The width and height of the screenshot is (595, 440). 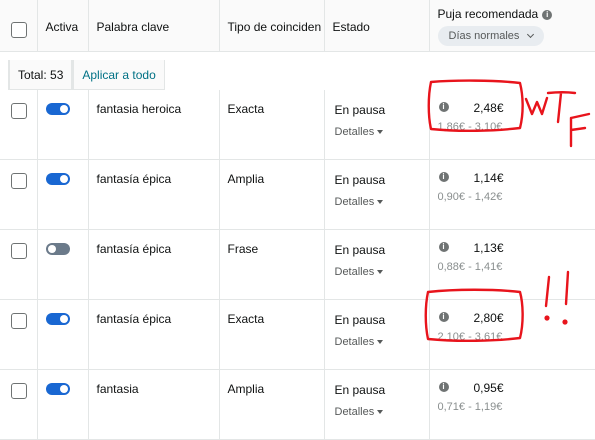 I want to click on bid-range: 1,86€ - 3,10€, so click(x=470, y=127).